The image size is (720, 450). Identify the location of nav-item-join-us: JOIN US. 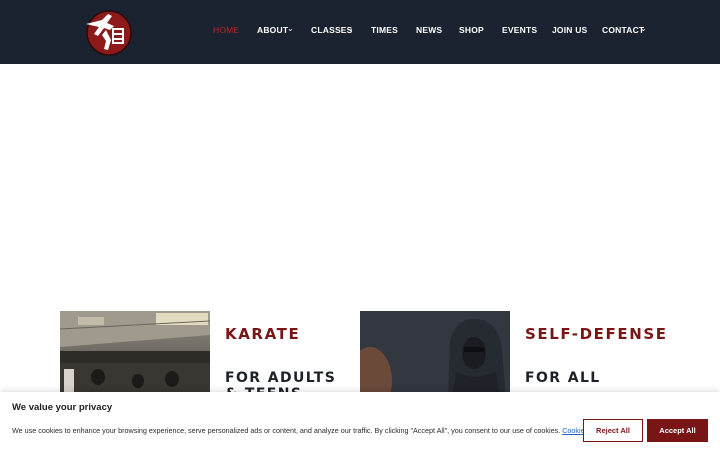
(569, 30).